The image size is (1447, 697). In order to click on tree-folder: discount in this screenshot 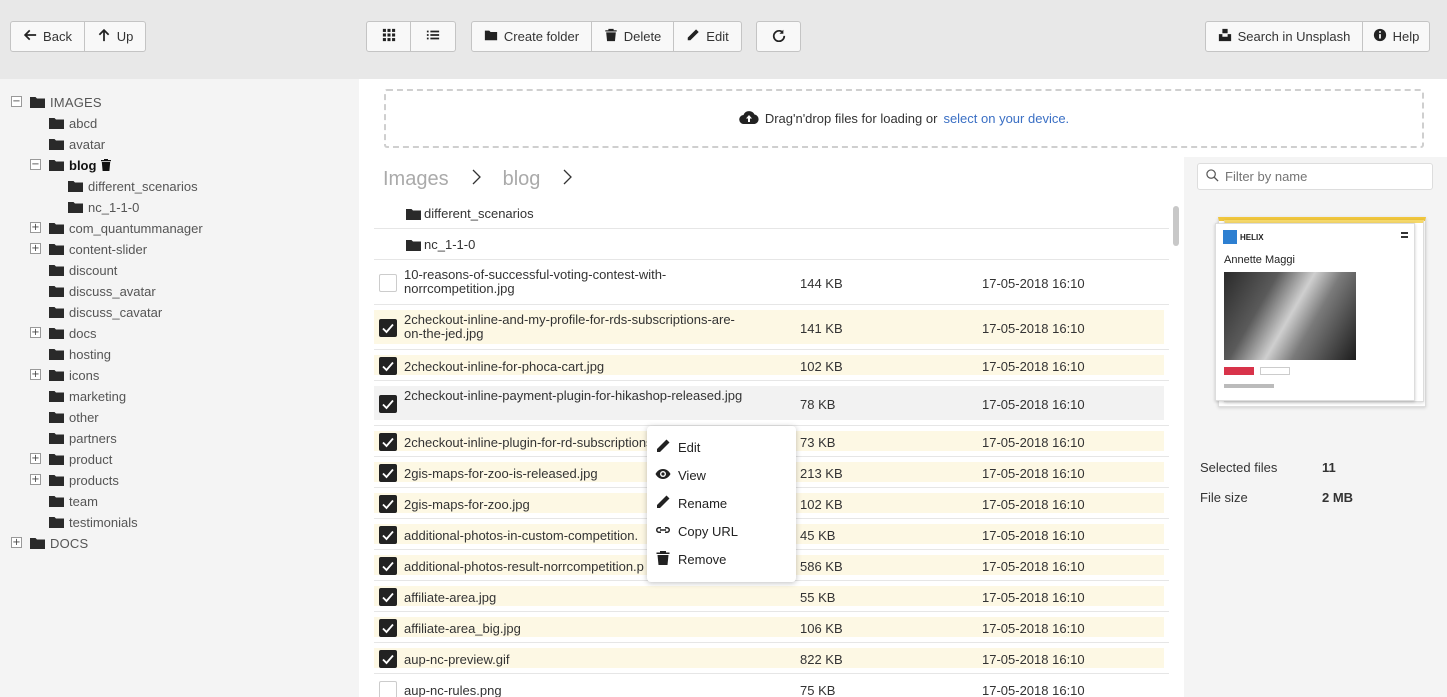, I will do `click(83, 270)`.